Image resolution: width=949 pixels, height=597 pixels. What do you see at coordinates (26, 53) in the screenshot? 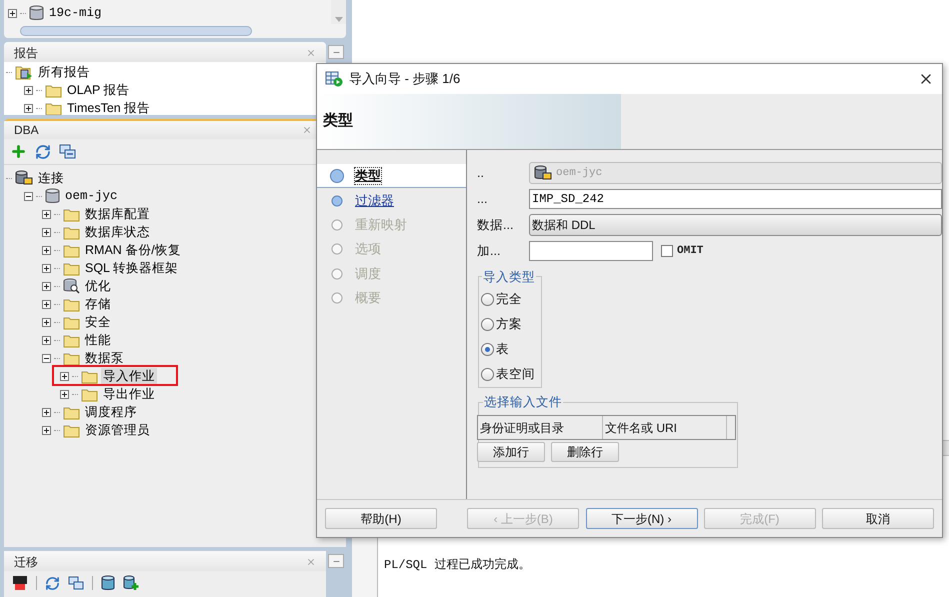
I see `panel-title: 报告` at bounding box center [26, 53].